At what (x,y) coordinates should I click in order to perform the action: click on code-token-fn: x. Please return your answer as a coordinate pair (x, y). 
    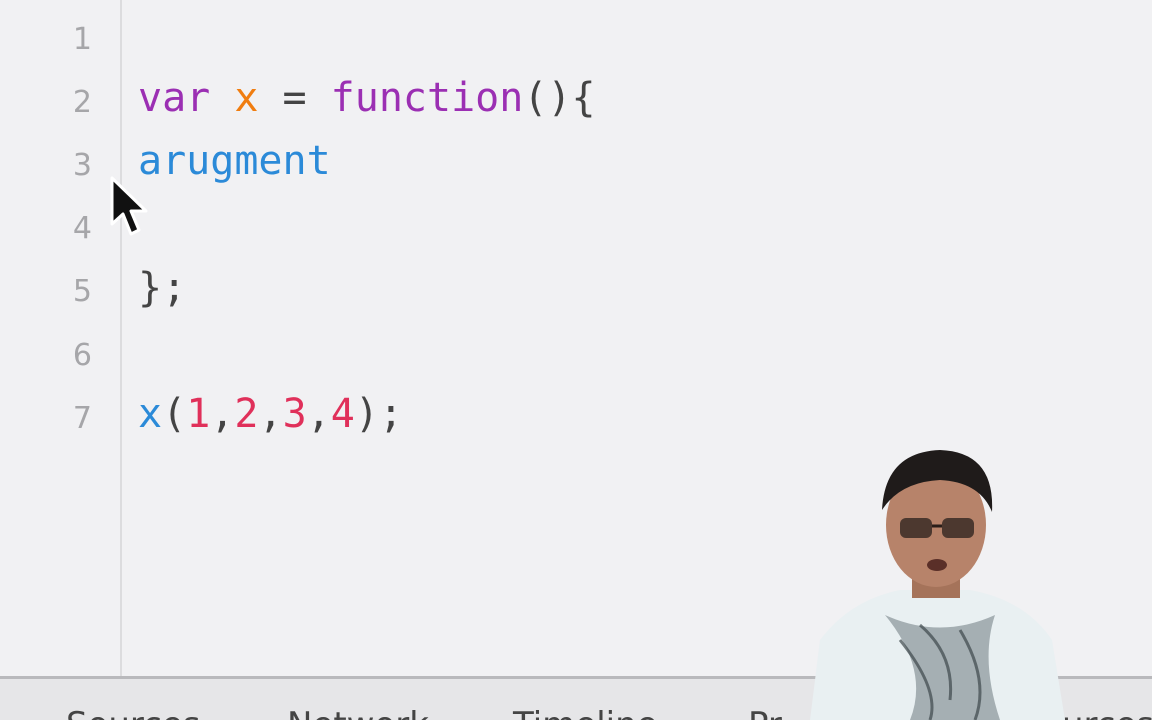
    Looking at the image, I should click on (150, 414).